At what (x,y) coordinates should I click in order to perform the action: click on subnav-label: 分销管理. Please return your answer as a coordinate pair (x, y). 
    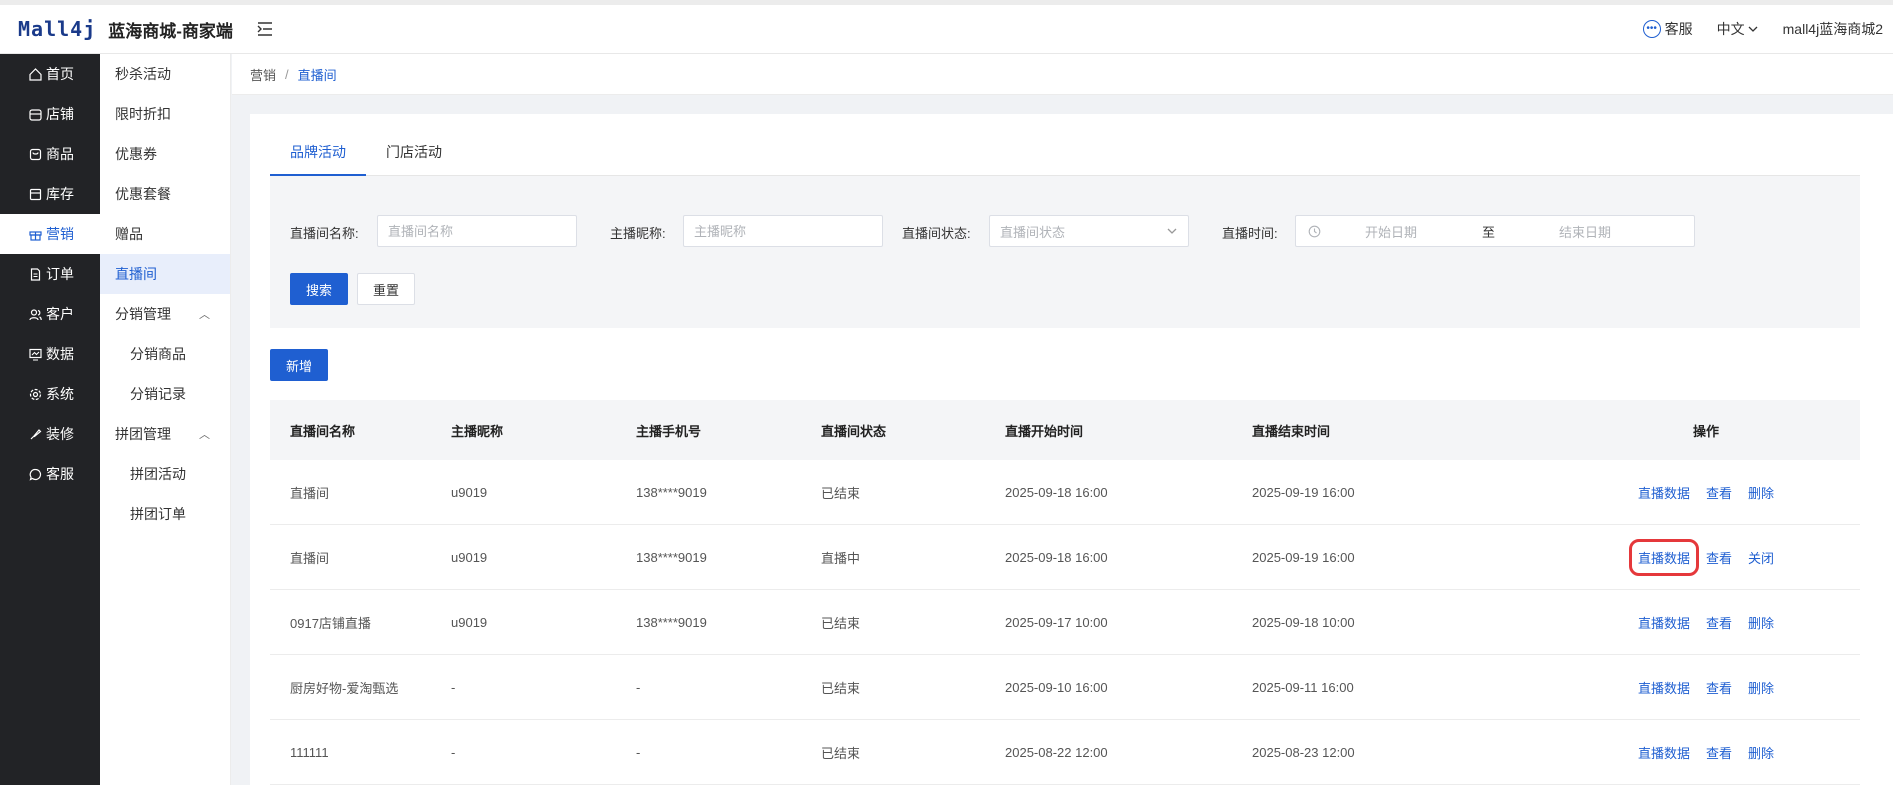
    Looking at the image, I should click on (143, 314).